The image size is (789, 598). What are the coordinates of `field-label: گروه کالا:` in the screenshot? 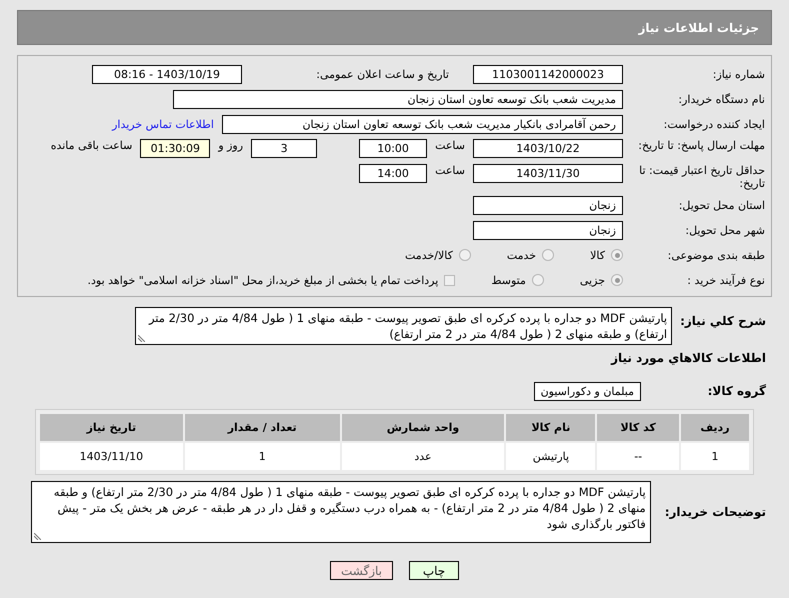 It's located at (736, 391).